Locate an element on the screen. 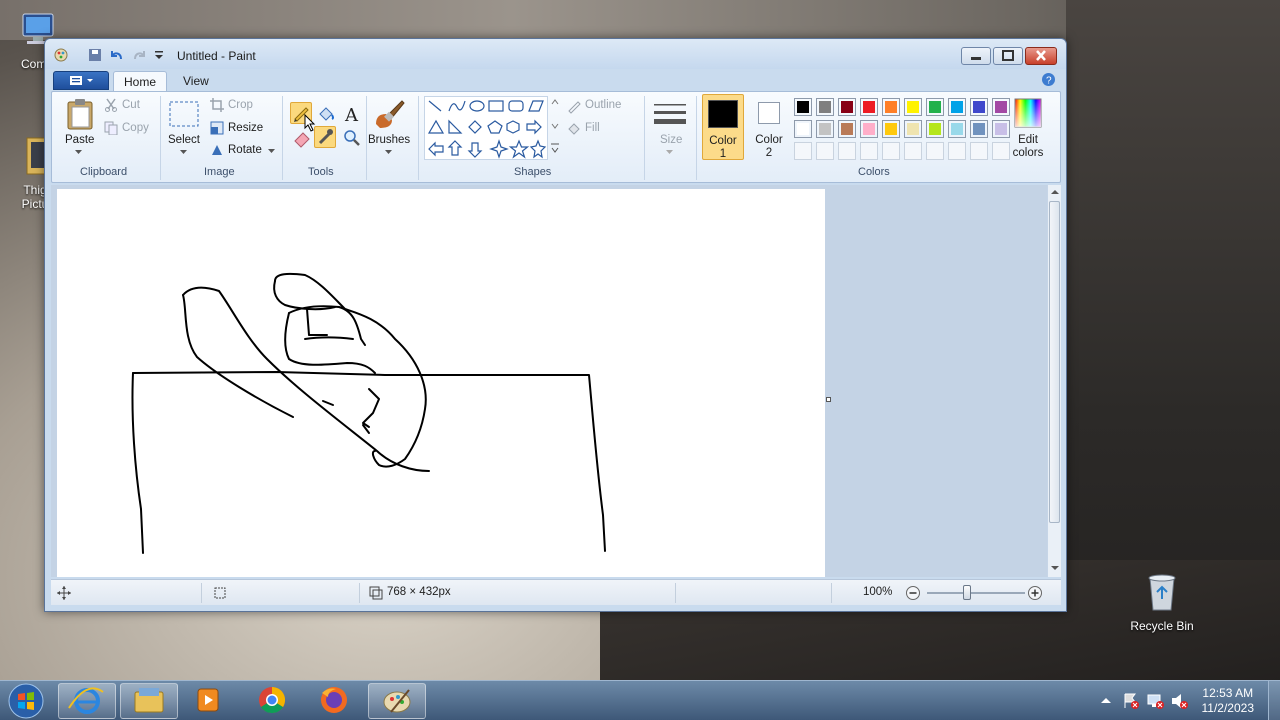 Image resolution: width=1280 pixels, height=720 pixels. zoom-slider-thumb is located at coordinates (967, 592).